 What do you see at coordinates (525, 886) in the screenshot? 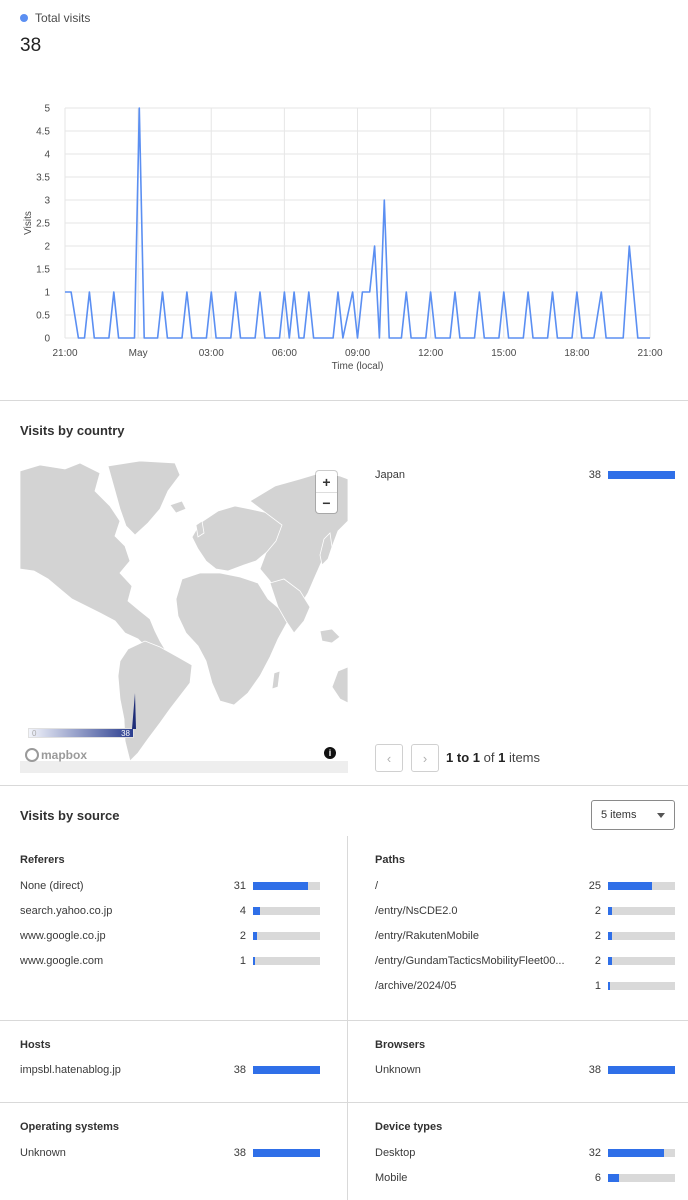
I see `path-row: / 25` at bounding box center [525, 886].